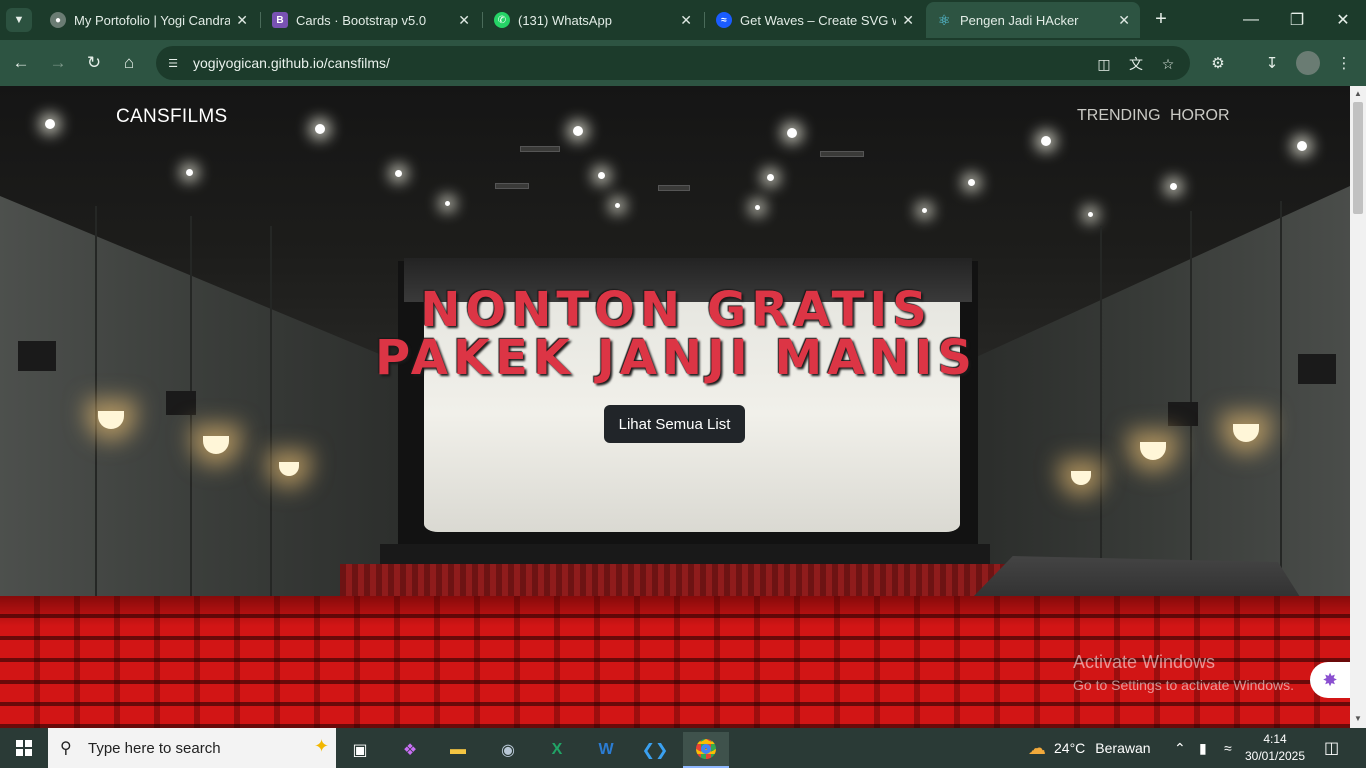  Describe the element at coordinates (149, 20) in the screenshot. I see `tab-portfolio: ● My Portofolio | Yogi Candra ✕` at that location.